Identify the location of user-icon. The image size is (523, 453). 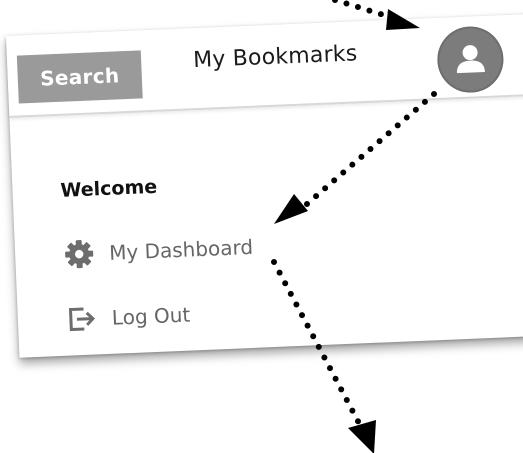
(470, 59).